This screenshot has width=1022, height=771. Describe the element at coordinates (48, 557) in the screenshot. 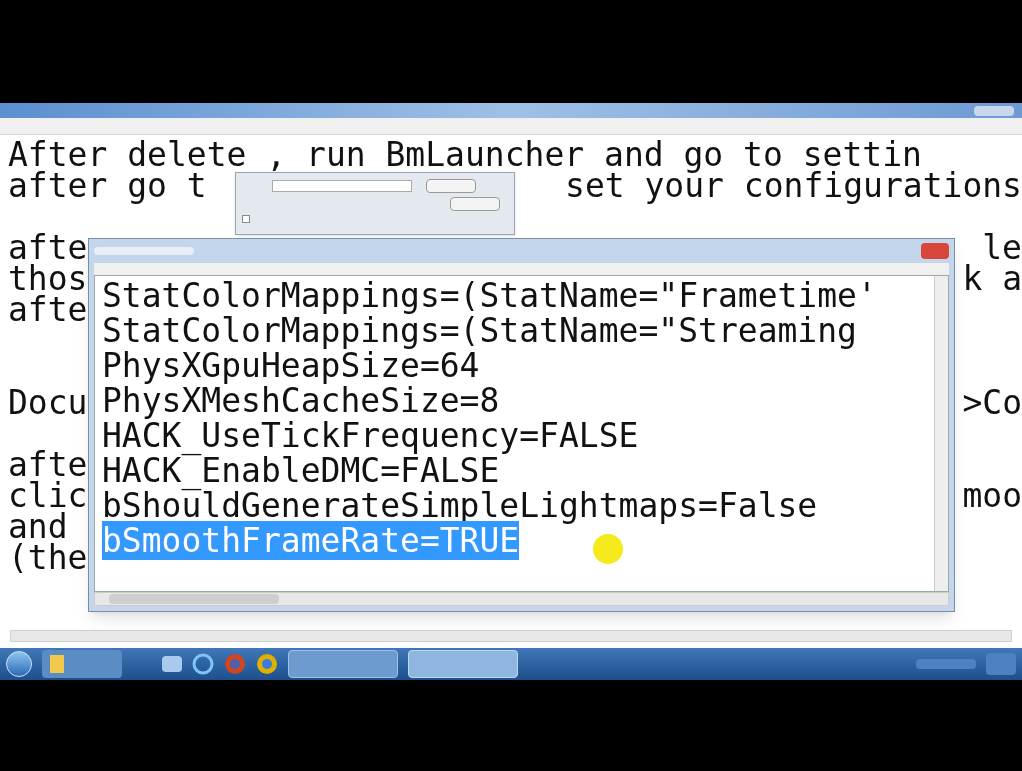

I see `text-line: (the` at that location.